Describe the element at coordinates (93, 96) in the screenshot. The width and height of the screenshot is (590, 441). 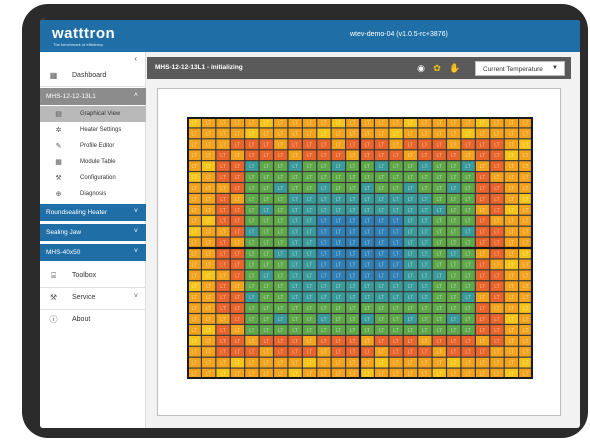
I see `sidebar-group-mhs-12-12-13l1: MHS-12-12-13L1 ˄` at that location.